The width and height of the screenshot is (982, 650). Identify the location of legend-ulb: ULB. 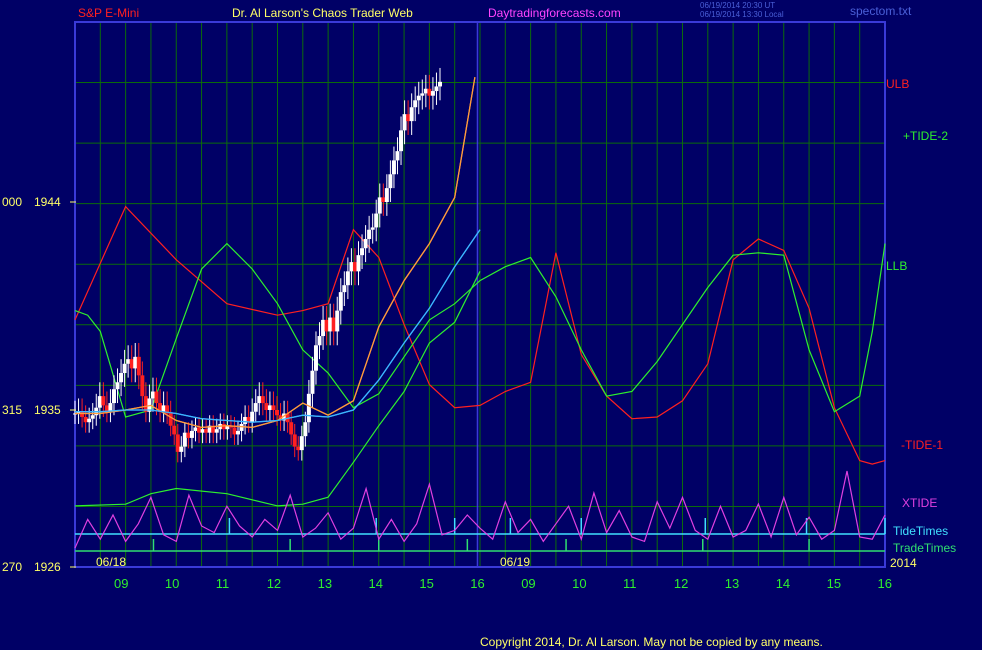
(897, 84).